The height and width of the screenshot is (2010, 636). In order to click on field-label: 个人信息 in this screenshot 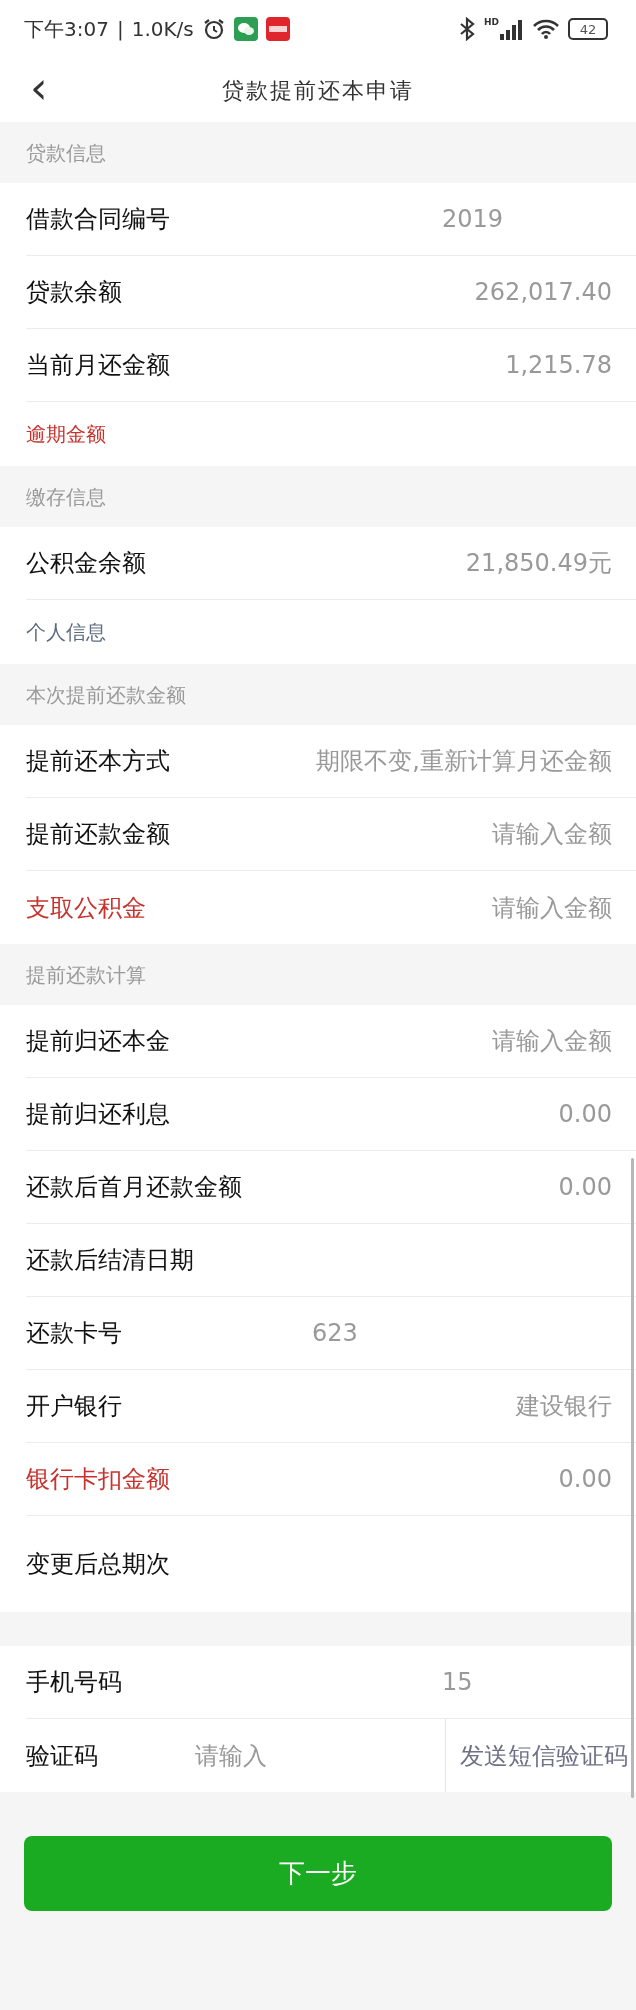, I will do `click(66, 632)`.